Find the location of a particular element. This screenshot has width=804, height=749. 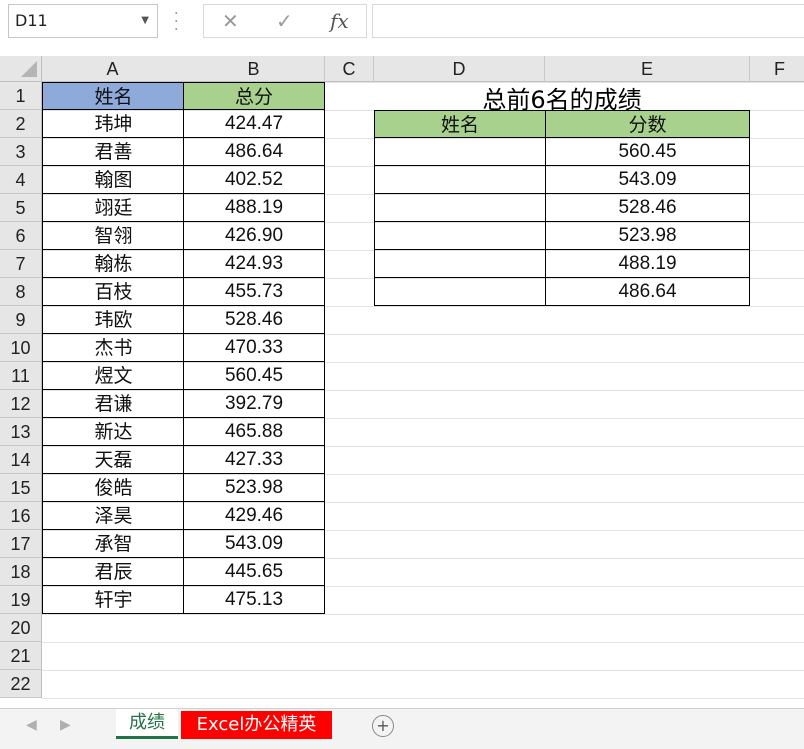

cell-student-score: 488.19 is located at coordinates (254, 208).